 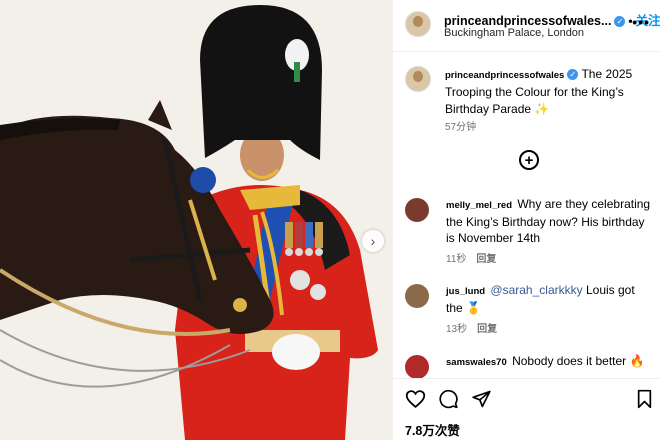 I want to click on comment-body: samswales70 Nobody does it better 🔥, so click(x=549, y=362).